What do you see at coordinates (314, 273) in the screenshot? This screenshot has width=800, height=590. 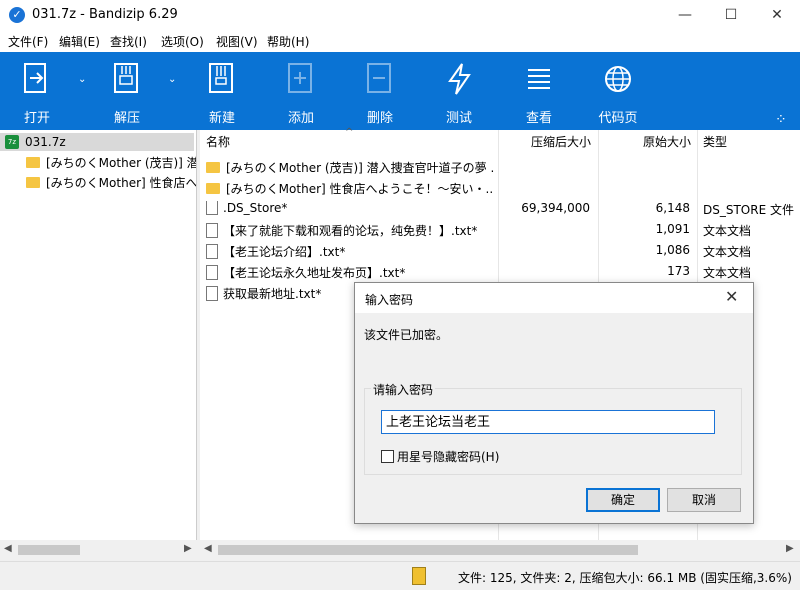 I see `file-name: 【老王论坛永久地址发布页】.txt*` at bounding box center [314, 273].